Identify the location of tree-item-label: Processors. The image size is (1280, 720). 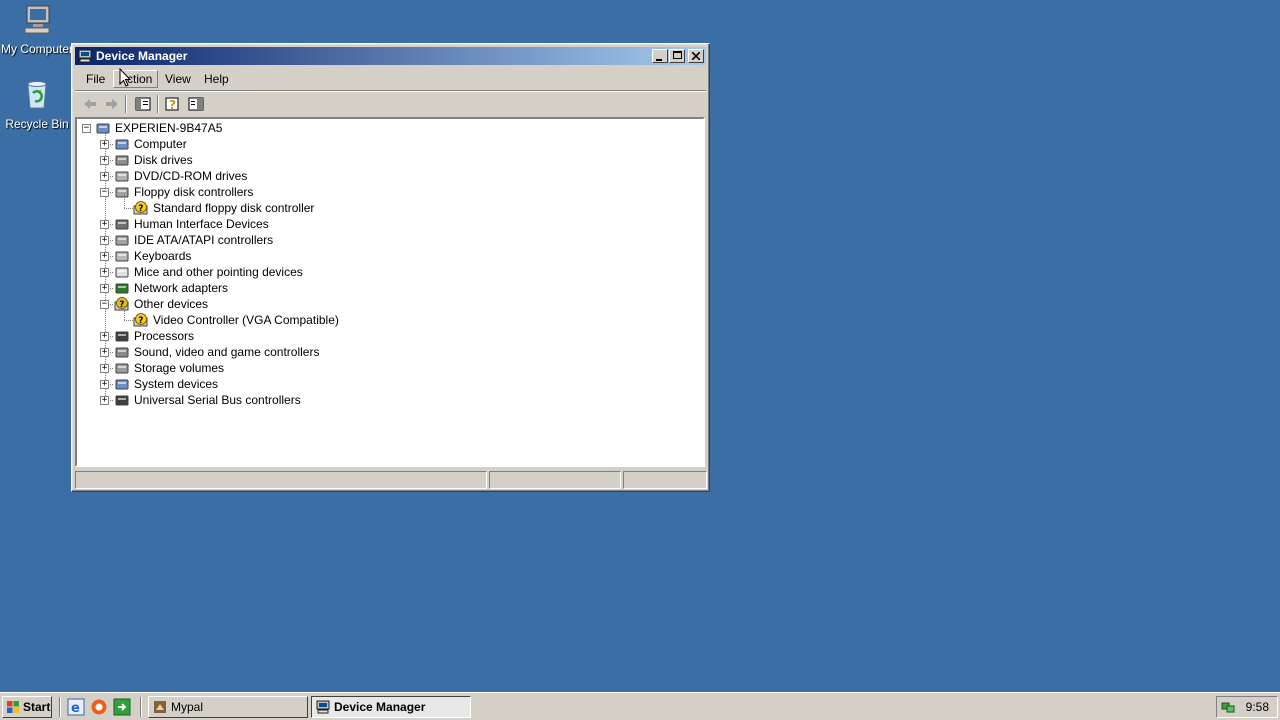
(164, 336).